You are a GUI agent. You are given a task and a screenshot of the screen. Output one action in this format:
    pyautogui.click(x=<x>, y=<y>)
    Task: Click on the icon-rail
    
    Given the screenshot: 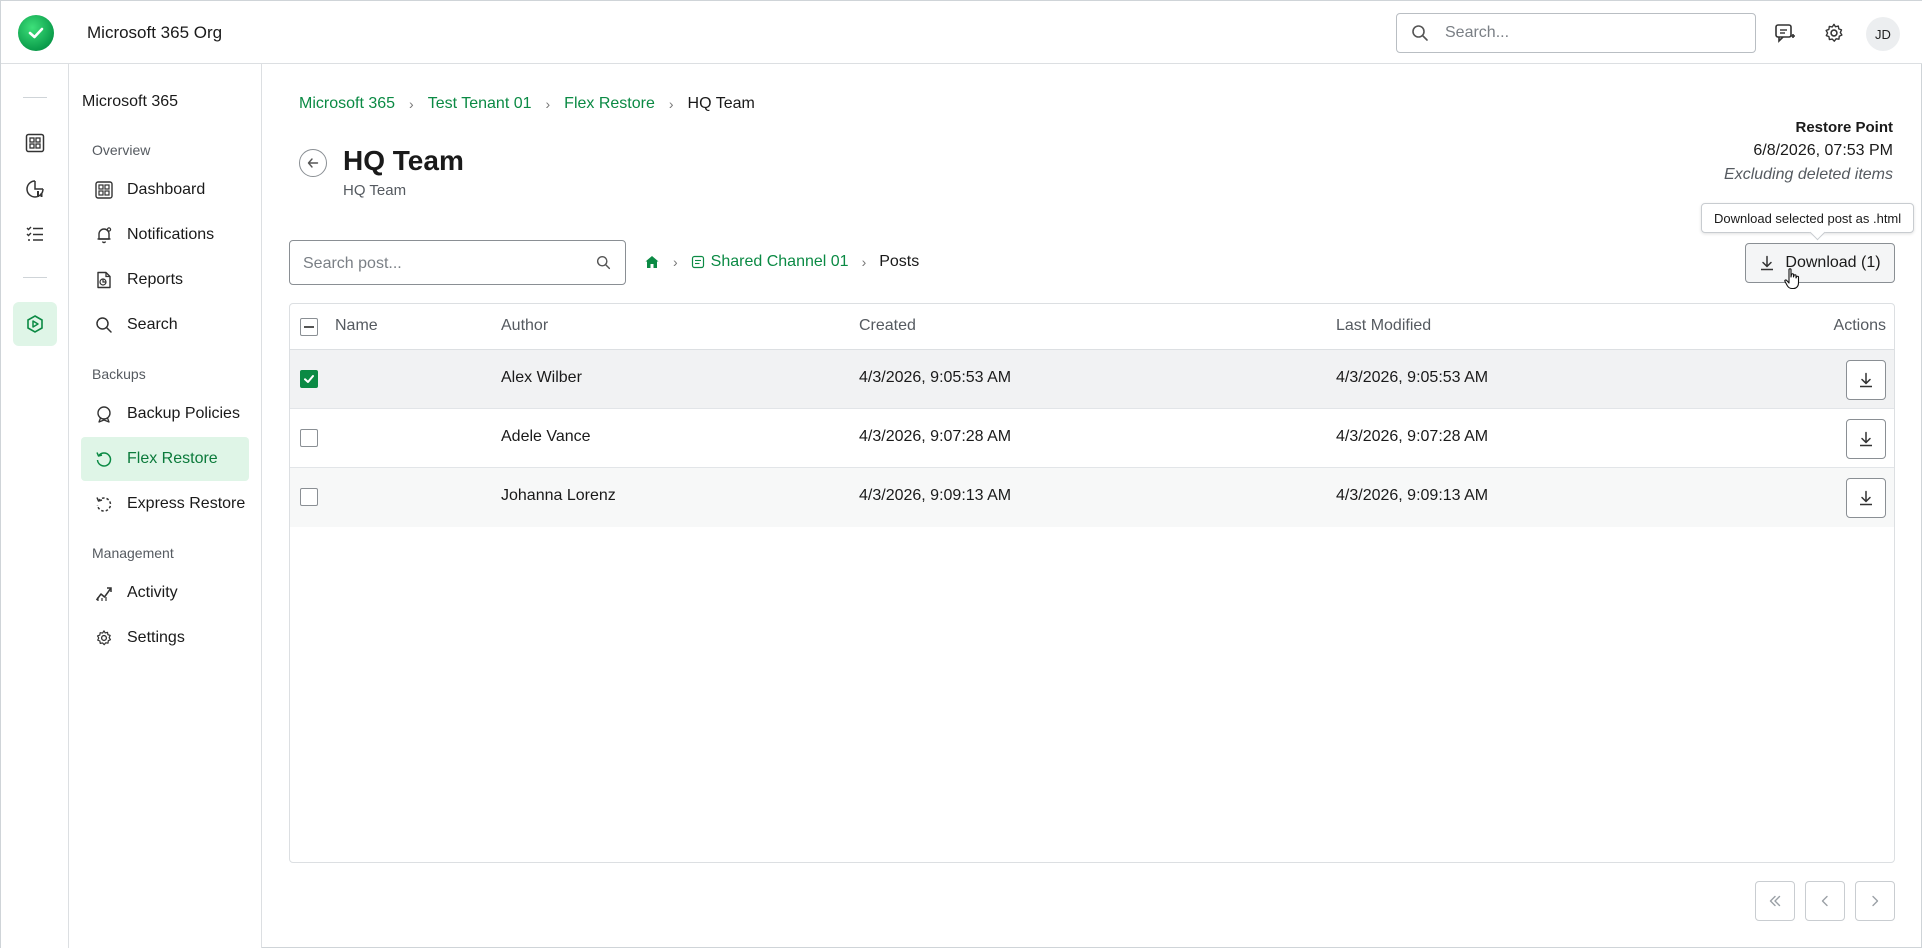 What is the action you would take?
    pyautogui.click(x=35, y=506)
    